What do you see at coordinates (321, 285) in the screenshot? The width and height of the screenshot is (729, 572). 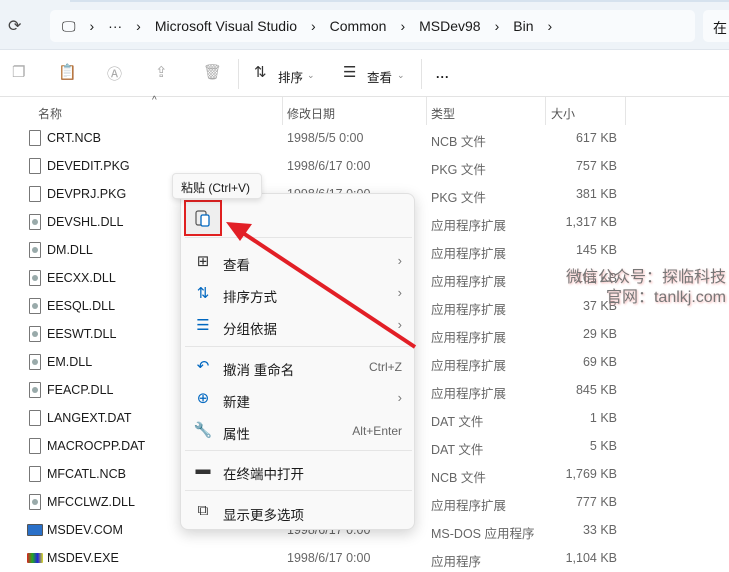 I see `red-arrow-annotation` at bounding box center [321, 285].